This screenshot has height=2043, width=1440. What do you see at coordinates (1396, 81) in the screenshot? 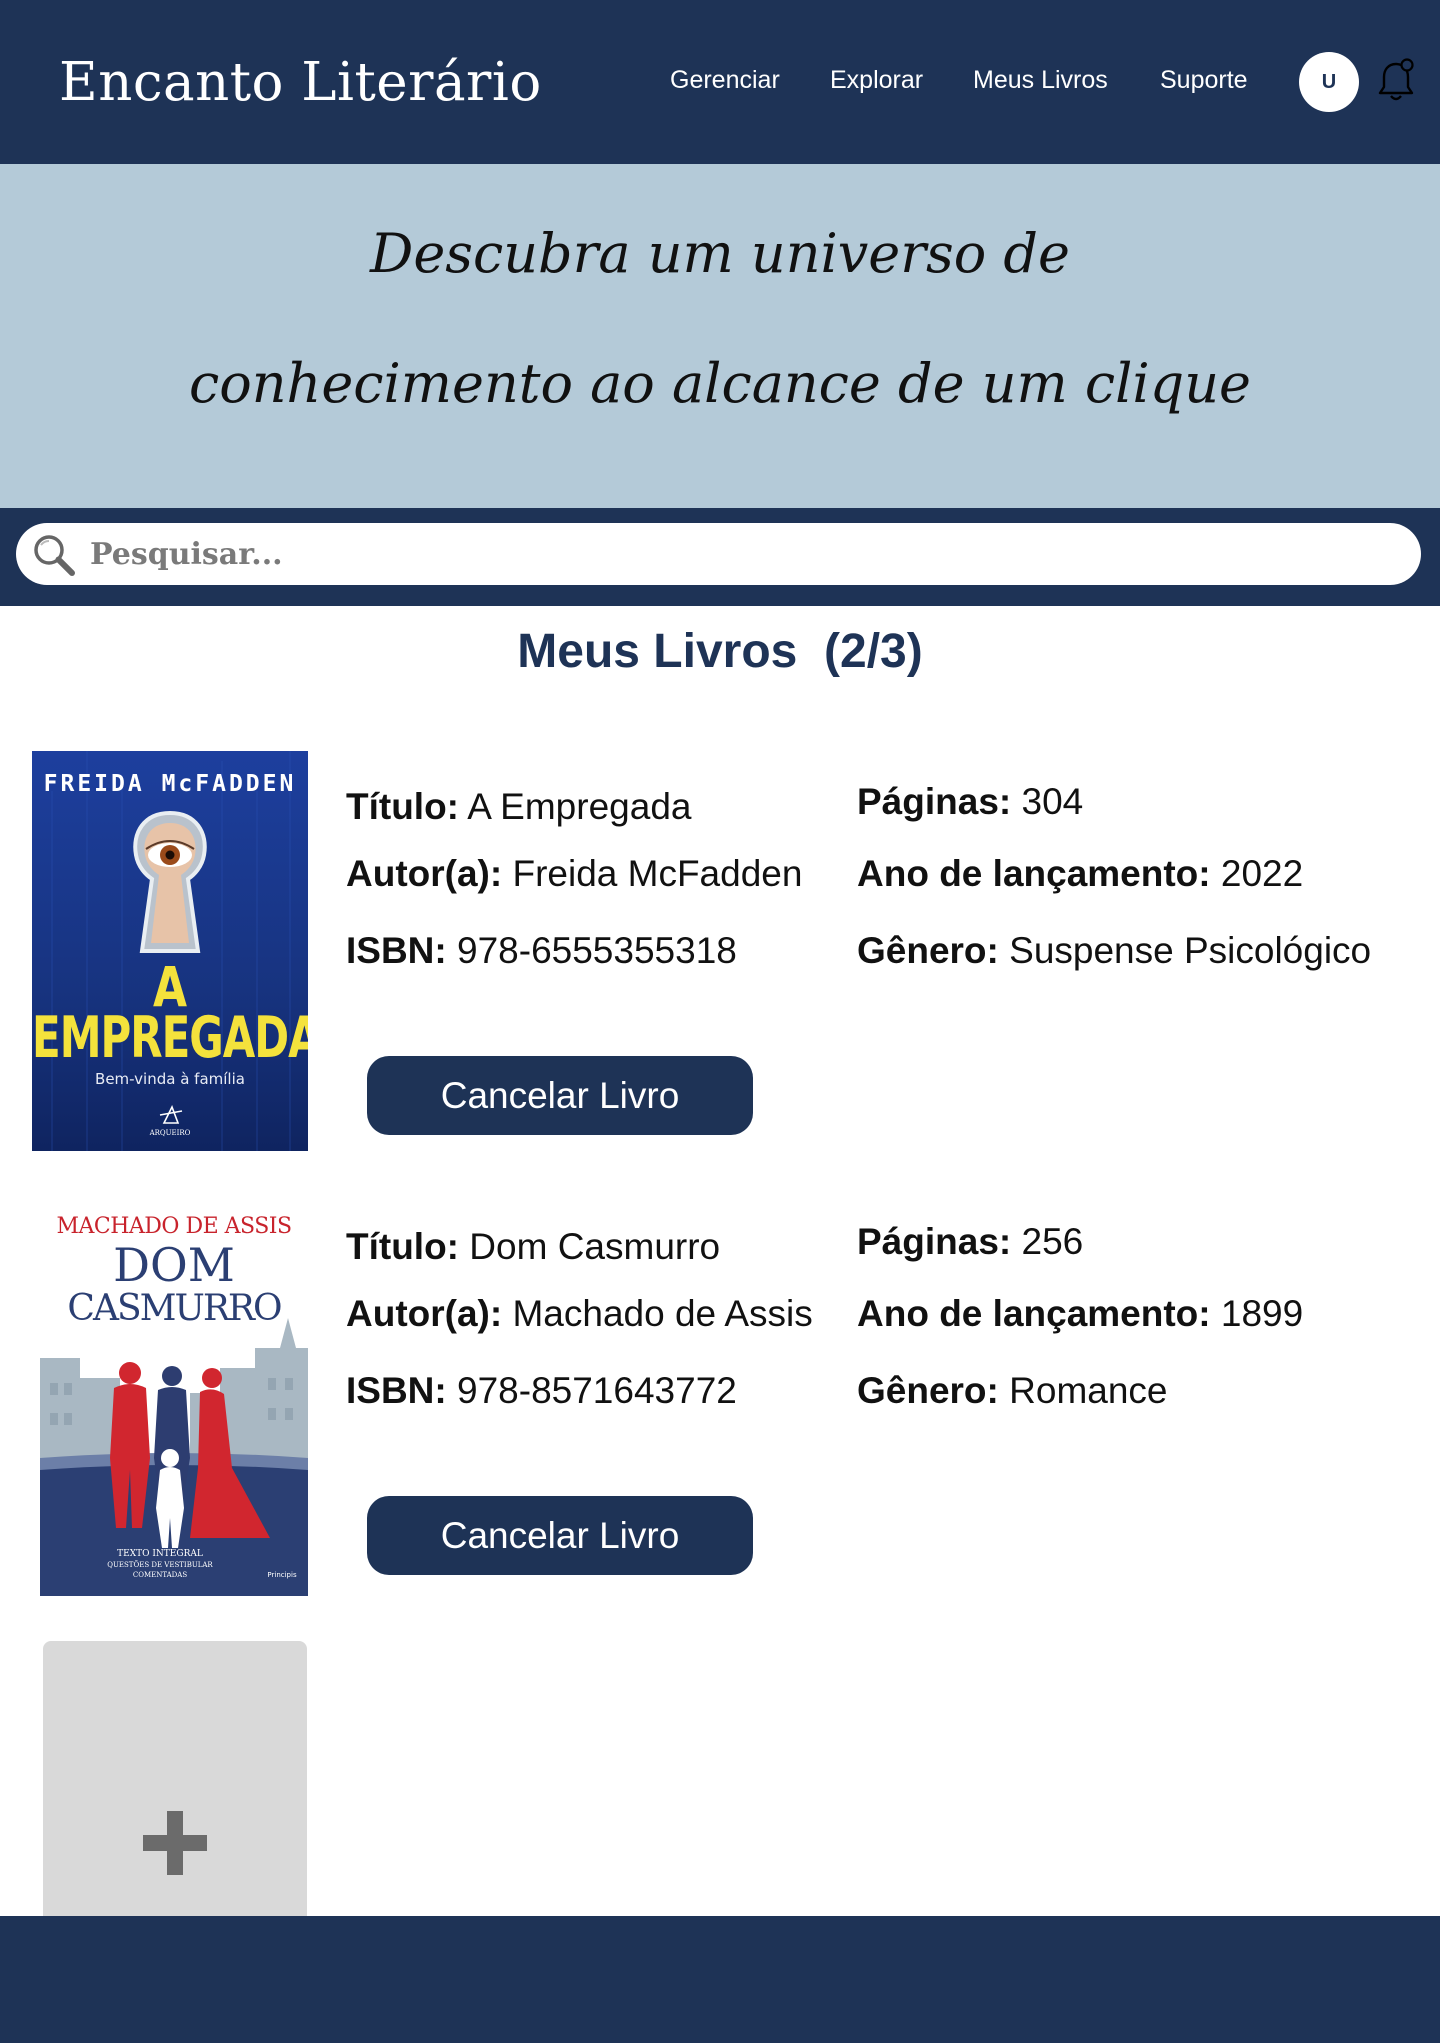
I see `bell-icon` at bounding box center [1396, 81].